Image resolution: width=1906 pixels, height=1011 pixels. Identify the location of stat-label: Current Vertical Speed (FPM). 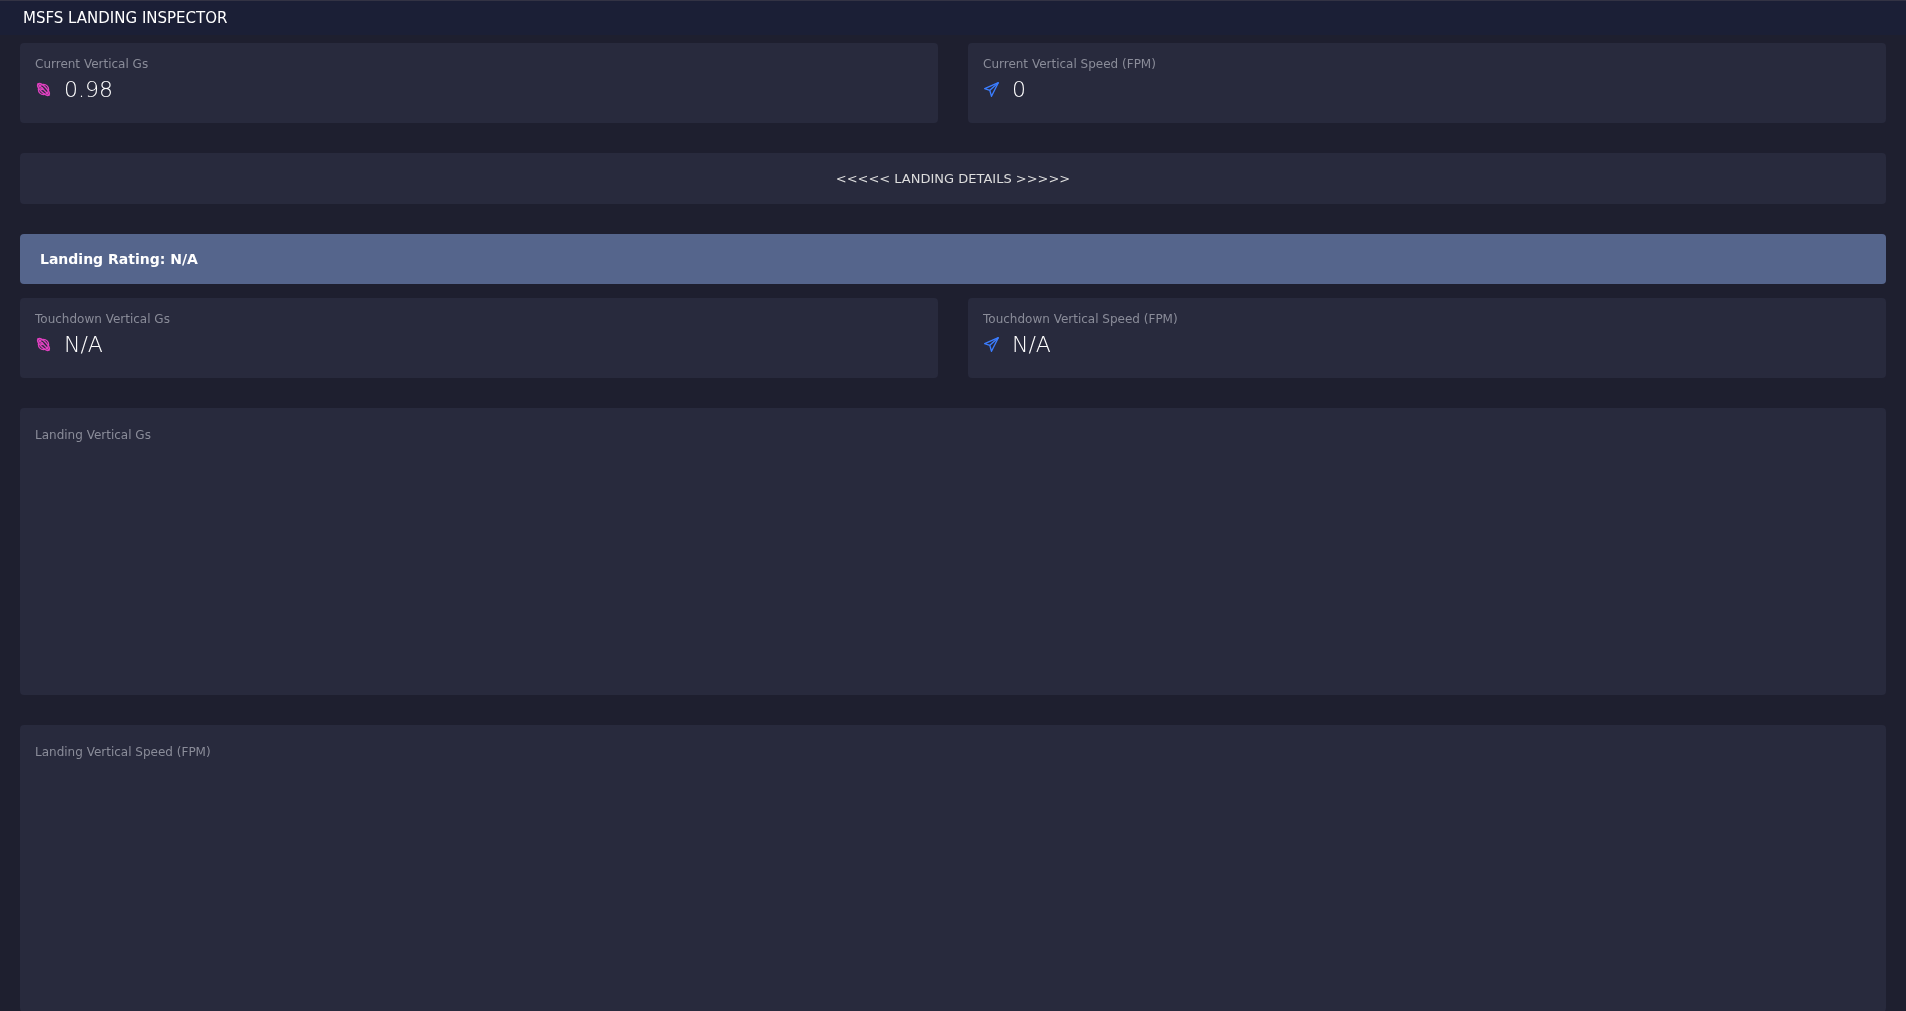
(1069, 64).